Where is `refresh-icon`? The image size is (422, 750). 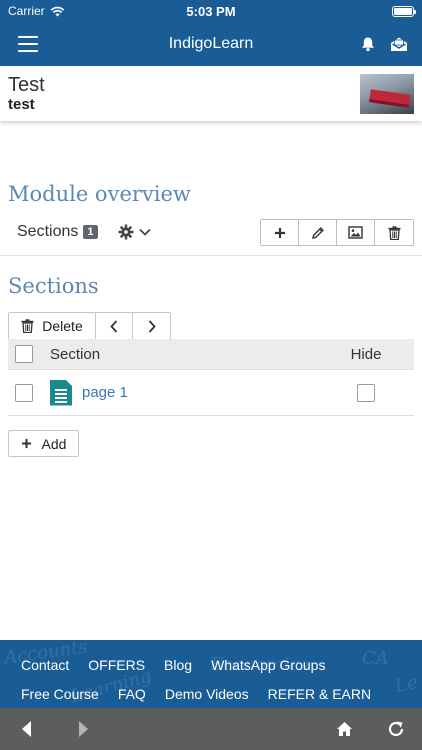 refresh-icon is located at coordinates (396, 729).